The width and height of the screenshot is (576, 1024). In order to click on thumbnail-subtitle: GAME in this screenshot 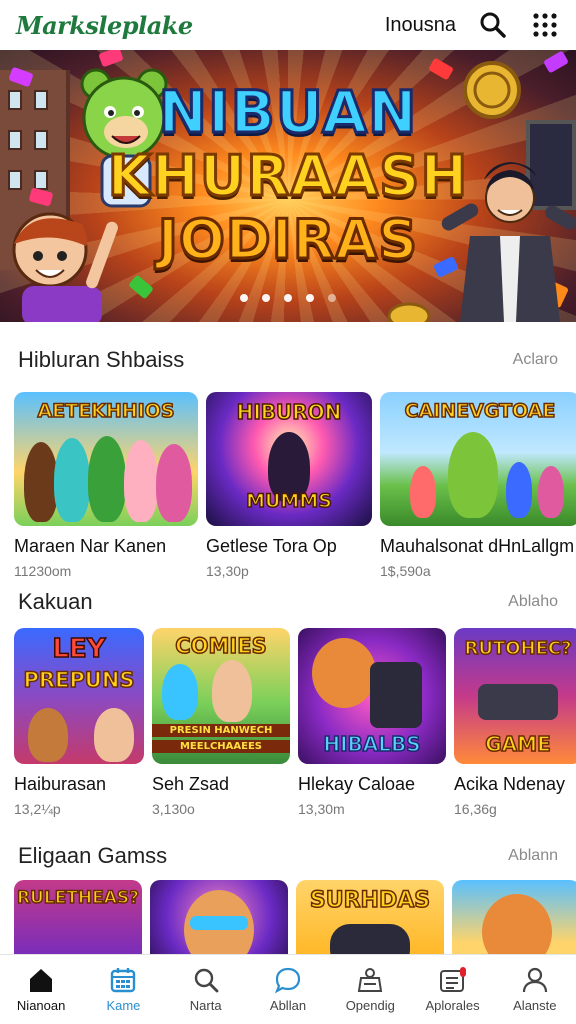, I will do `click(518, 744)`.